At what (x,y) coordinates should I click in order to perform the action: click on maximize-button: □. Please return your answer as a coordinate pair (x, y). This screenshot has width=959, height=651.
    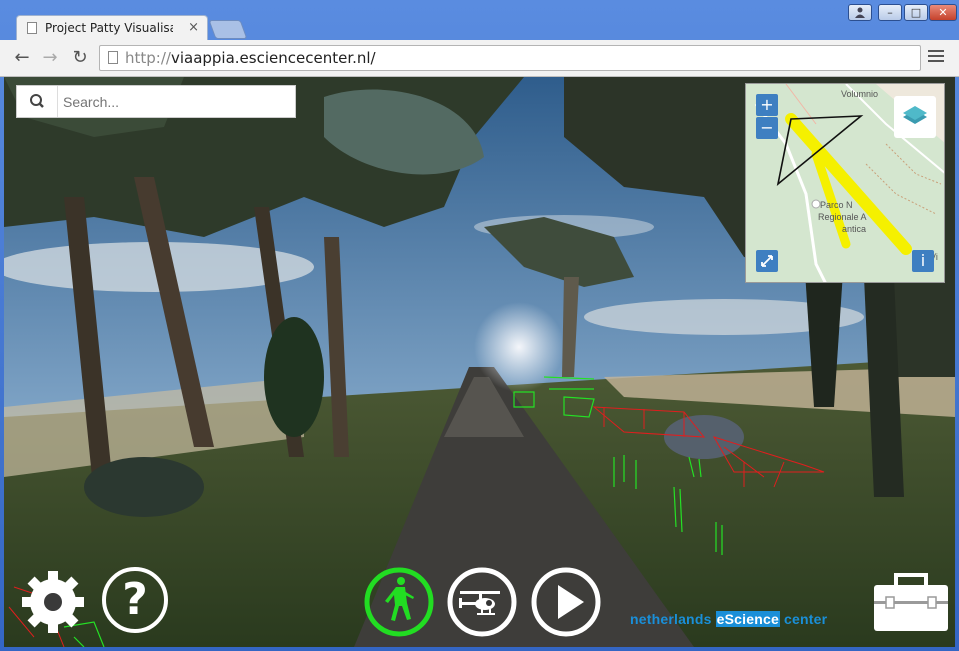
    Looking at the image, I should click on (916, 12).